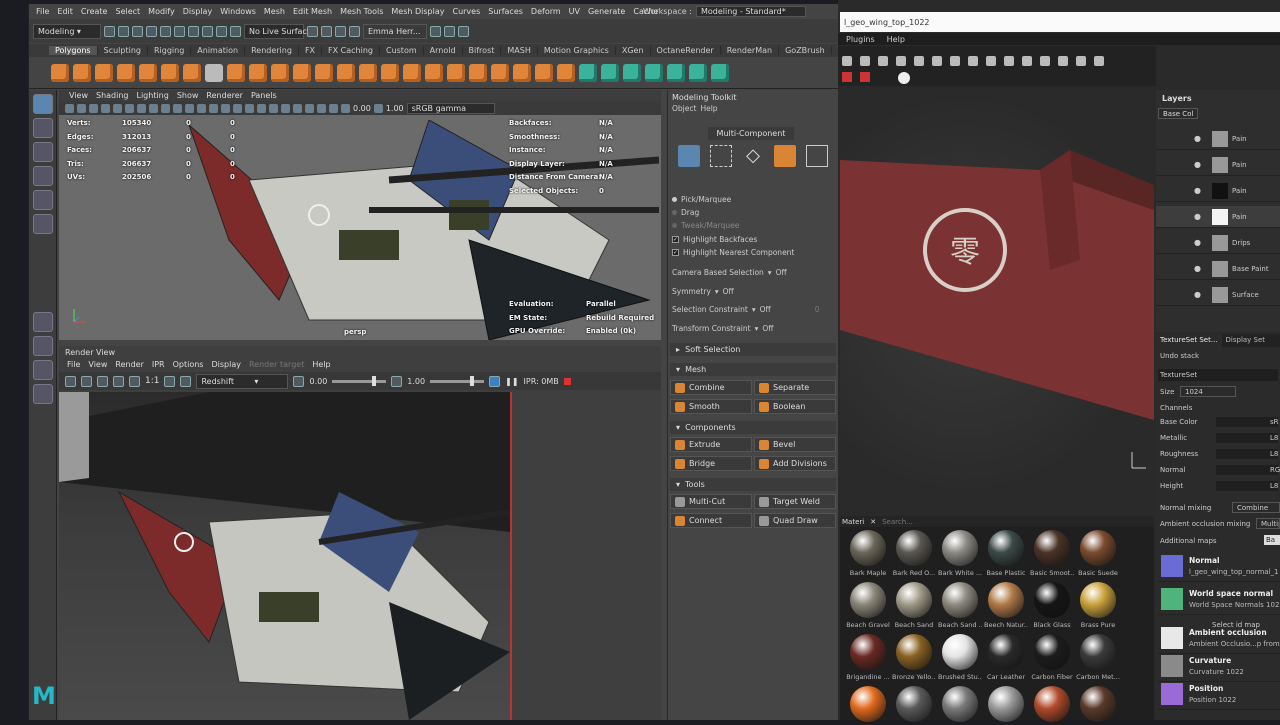 Image resolution: width=1280 pixels, height=725 pixels. What do you see at coordinates (505, 11) in the screenshot?
I see `menu-surfaces: Surfaces` at bounding box center [505, 11].